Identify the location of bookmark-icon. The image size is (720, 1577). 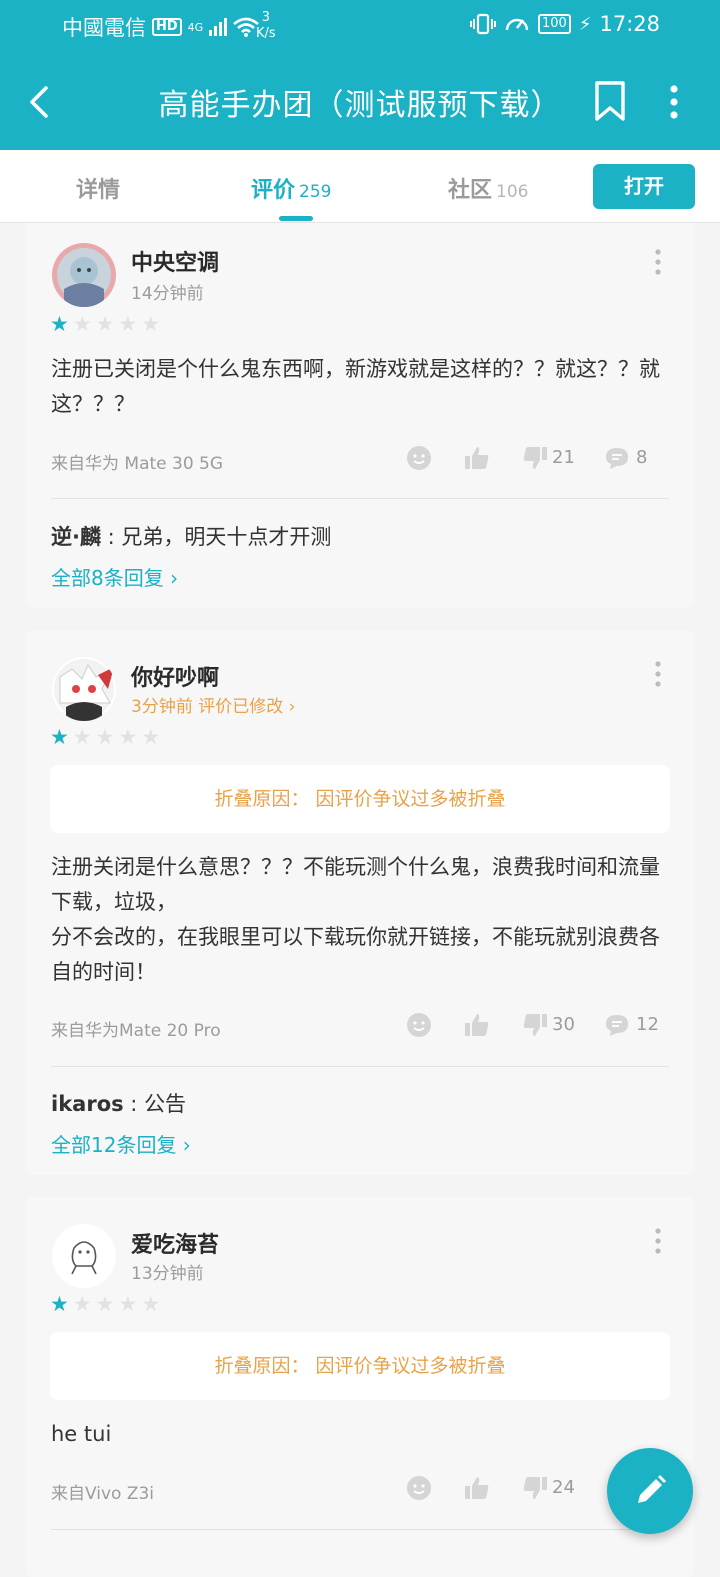
(610, 101).